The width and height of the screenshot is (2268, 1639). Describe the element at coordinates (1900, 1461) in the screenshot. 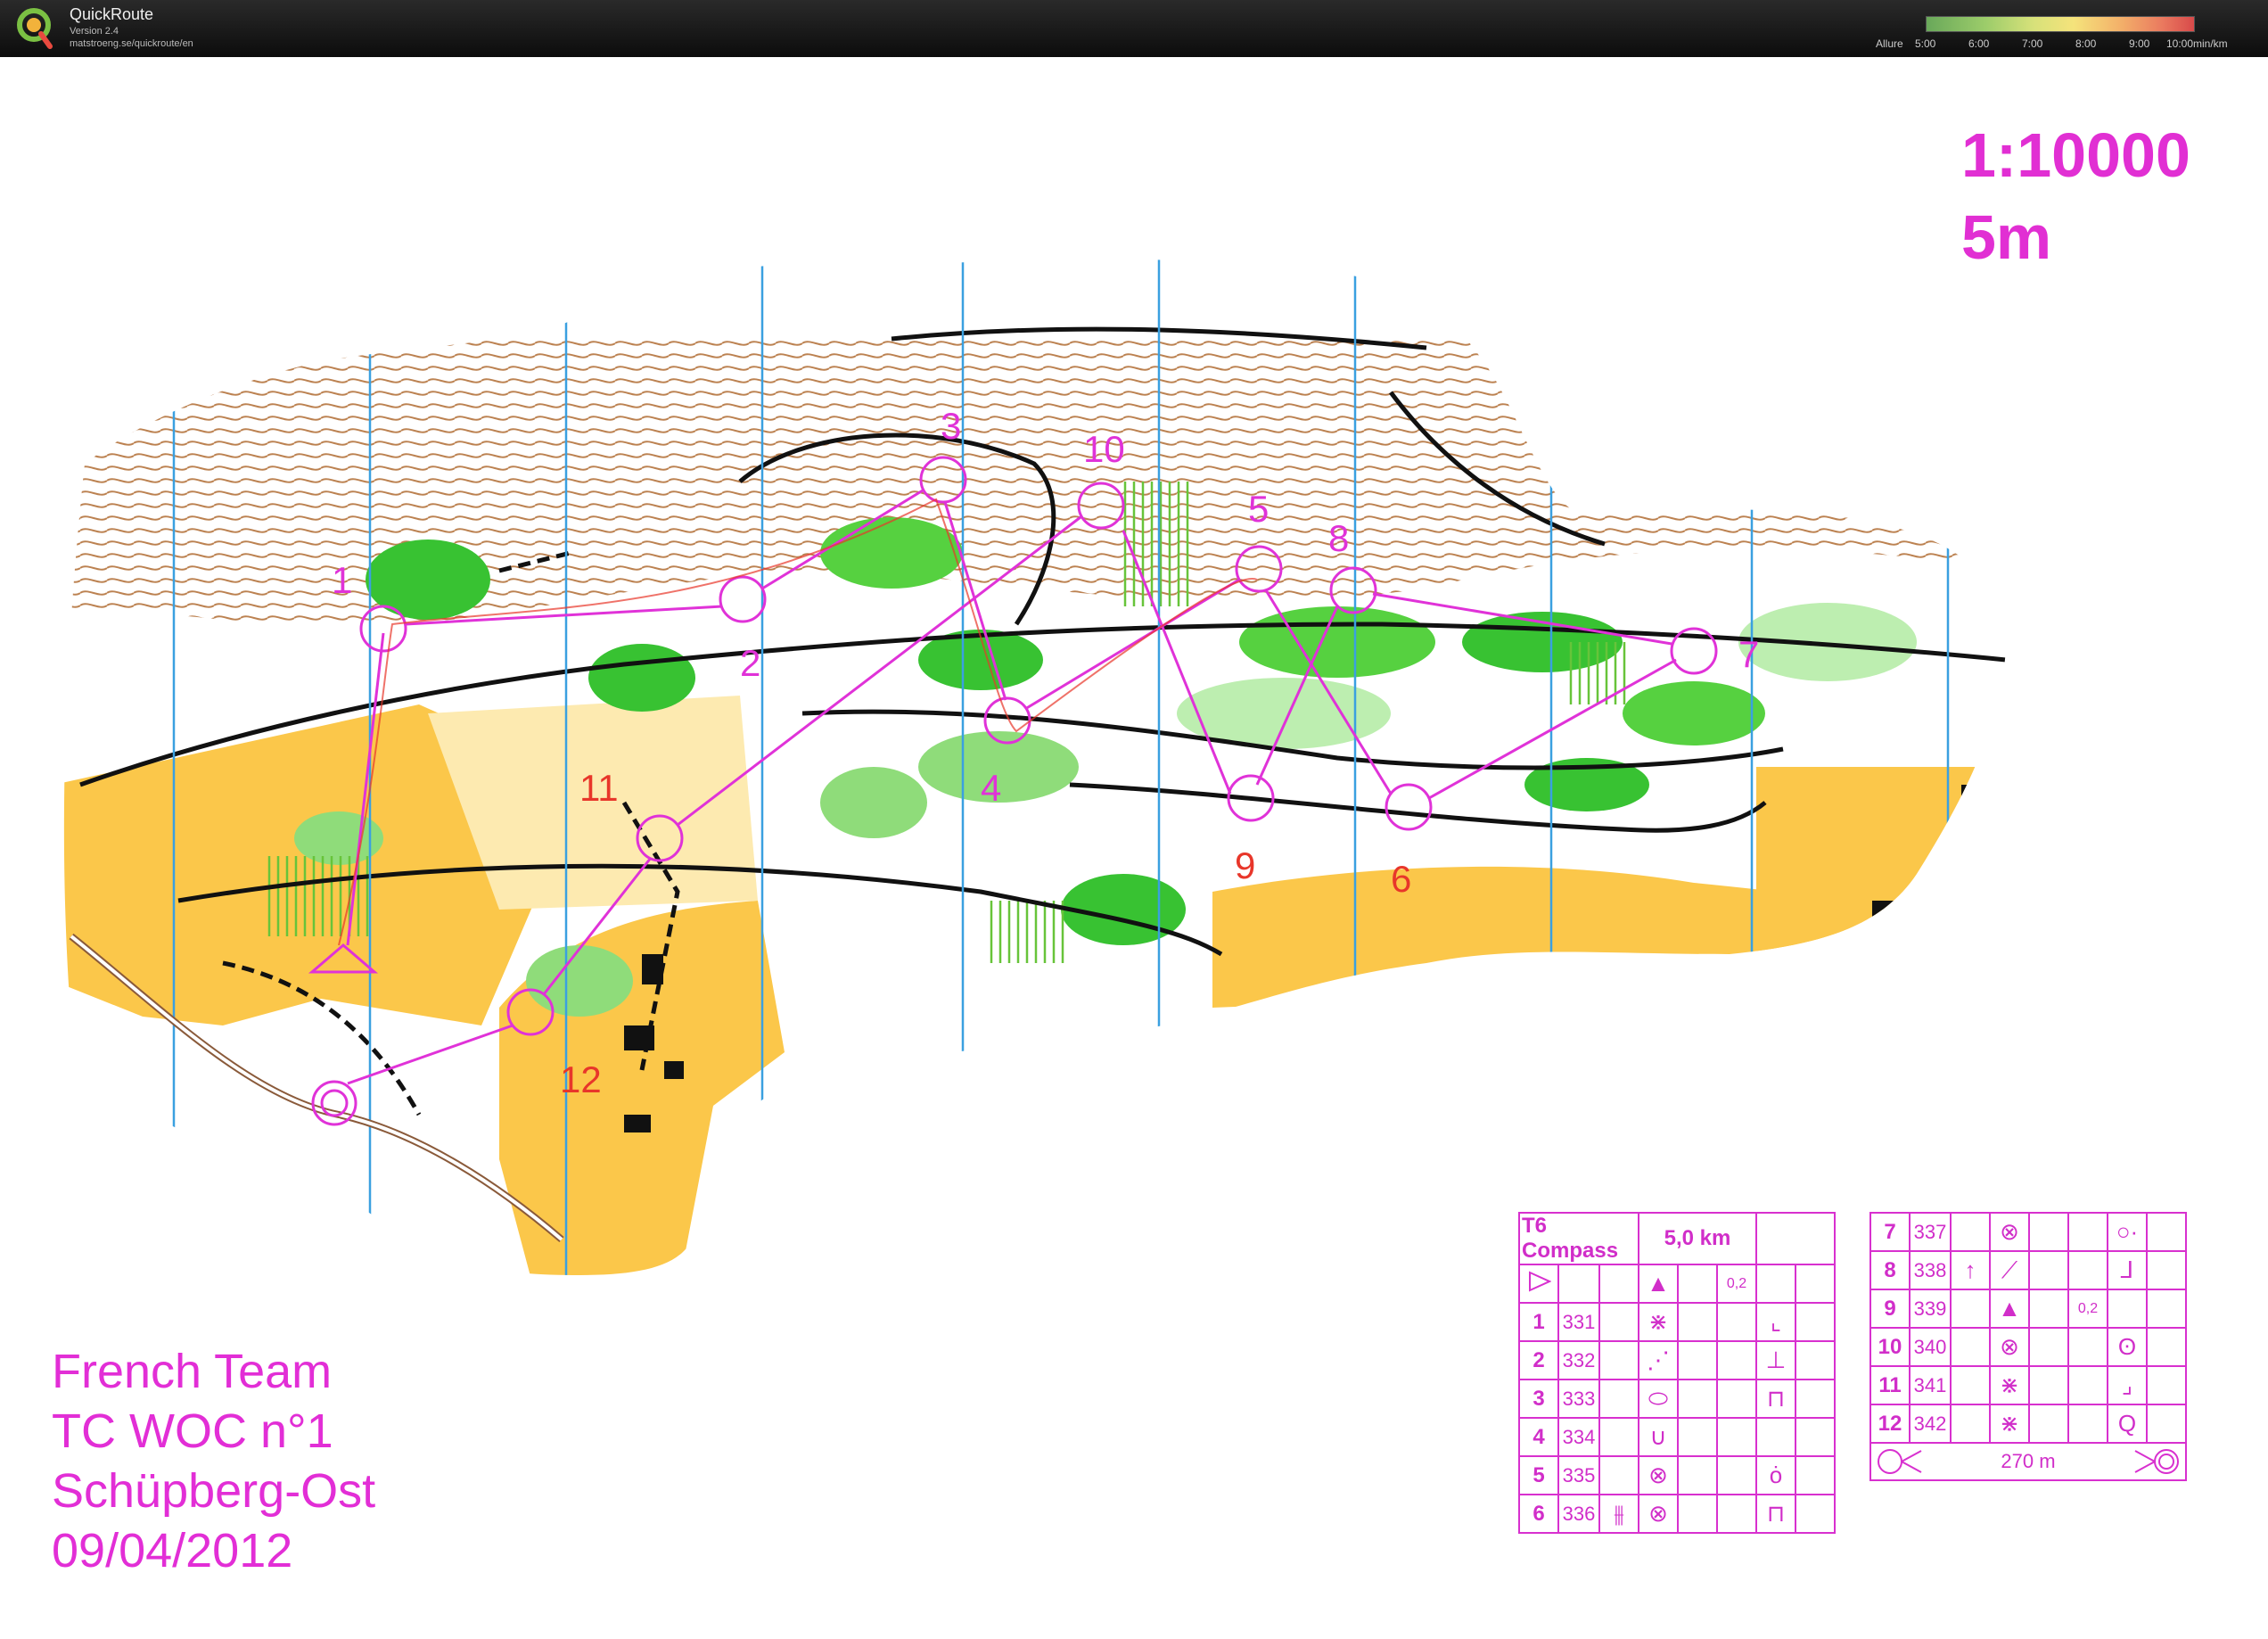

I see `funnel-start-icon` at that location.